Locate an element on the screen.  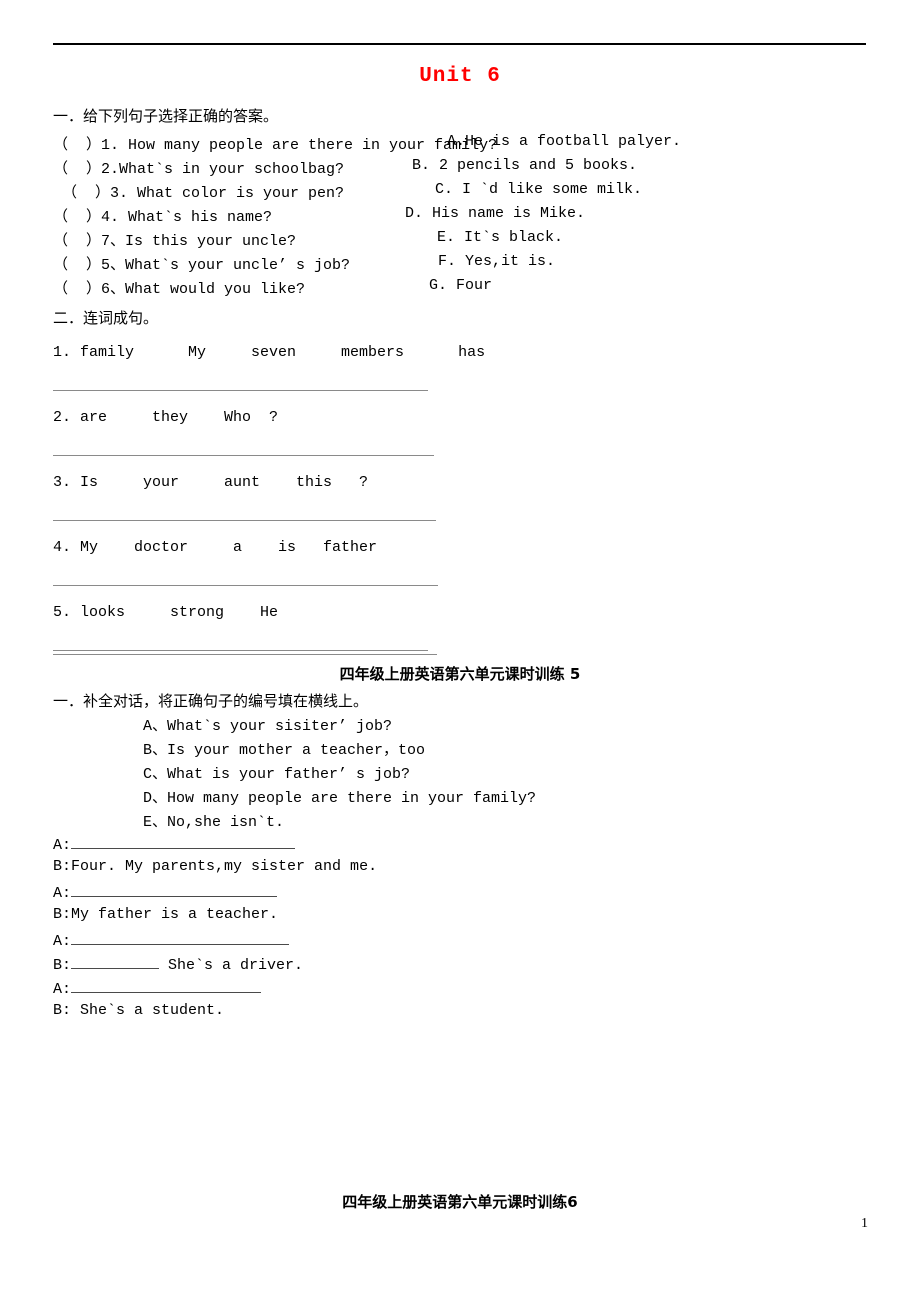
matching-answer: E. It`s black. is located at coordinates (500, 237).